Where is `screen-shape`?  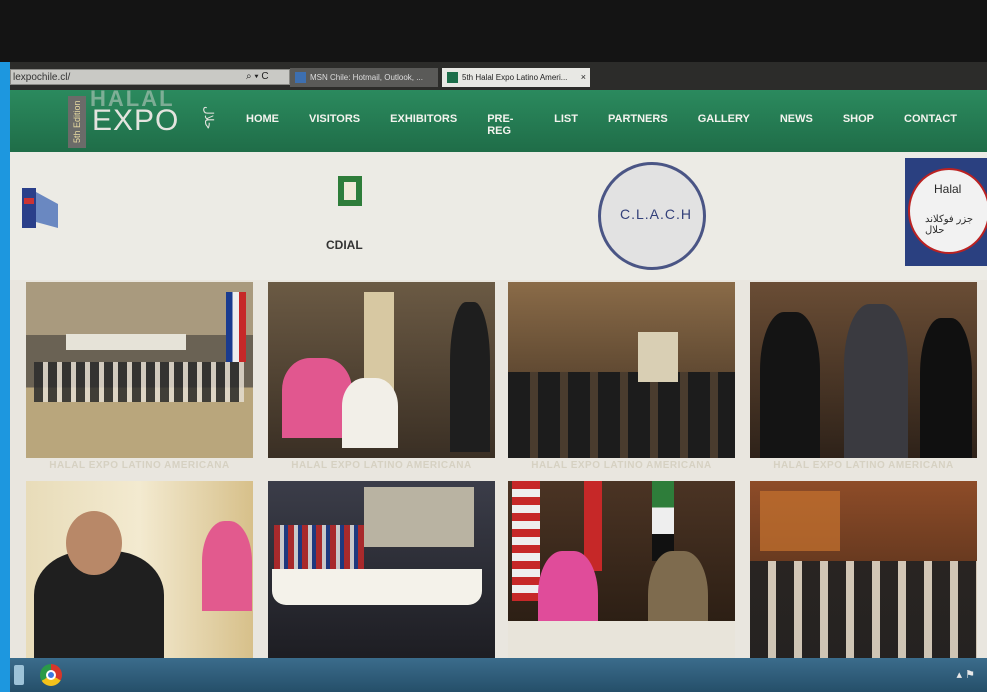
screen-shape is located at coordinates (419, 517).